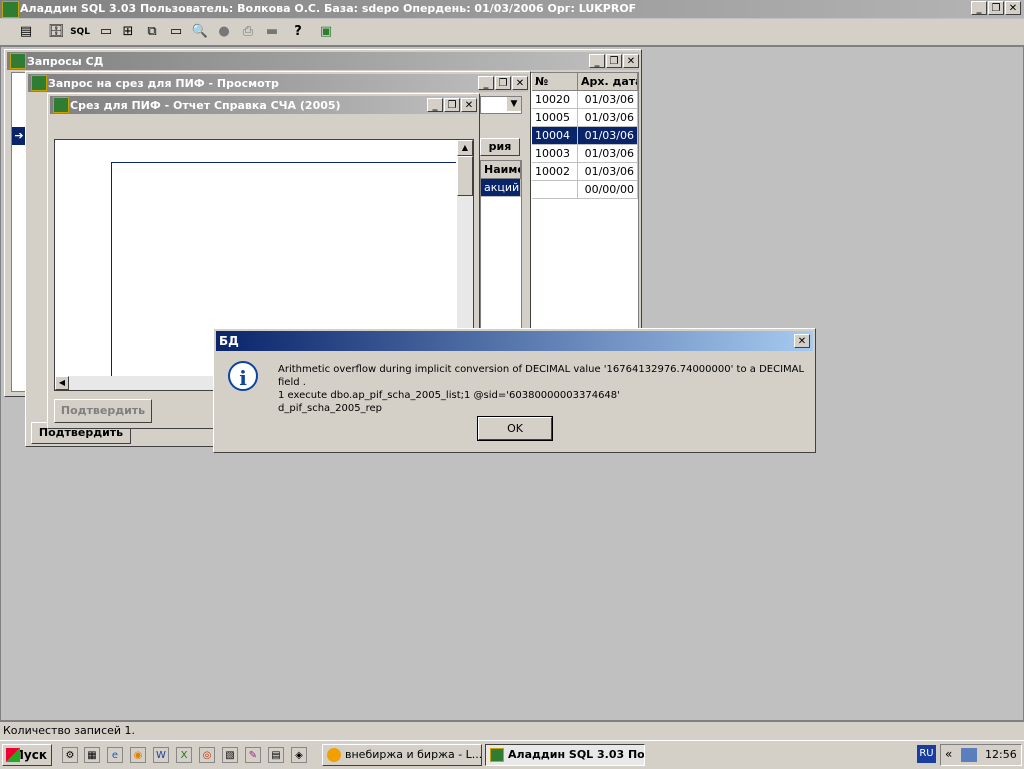  I want to click on toolbar-print-icon: ⎙, so click(248, 32).